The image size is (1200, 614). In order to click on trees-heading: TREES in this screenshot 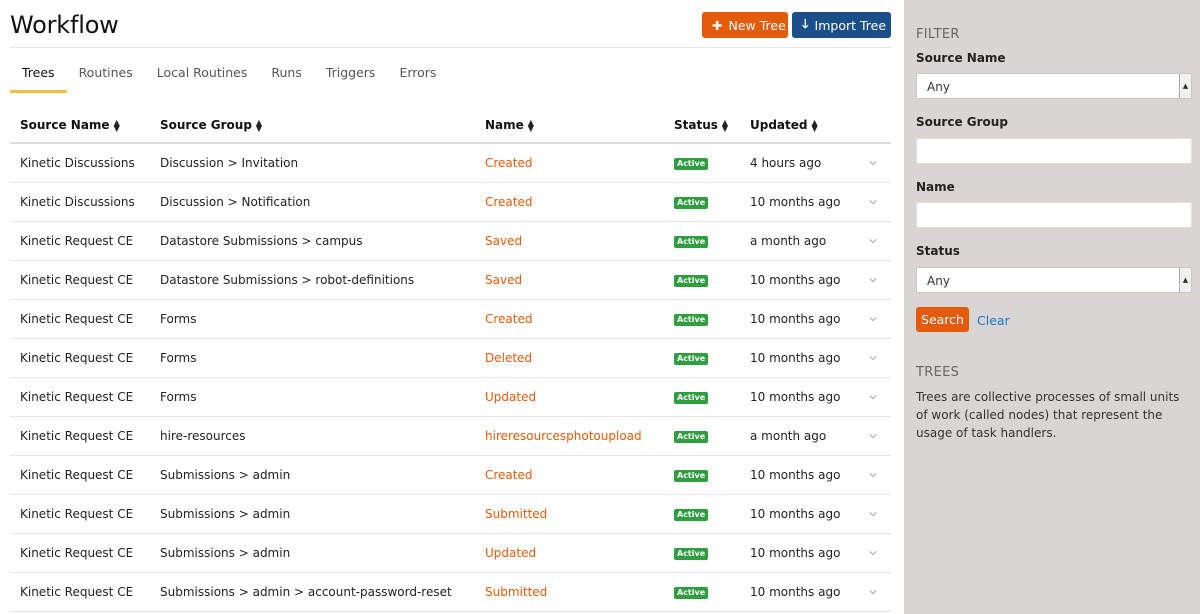, I will do `click(938, 372)`.